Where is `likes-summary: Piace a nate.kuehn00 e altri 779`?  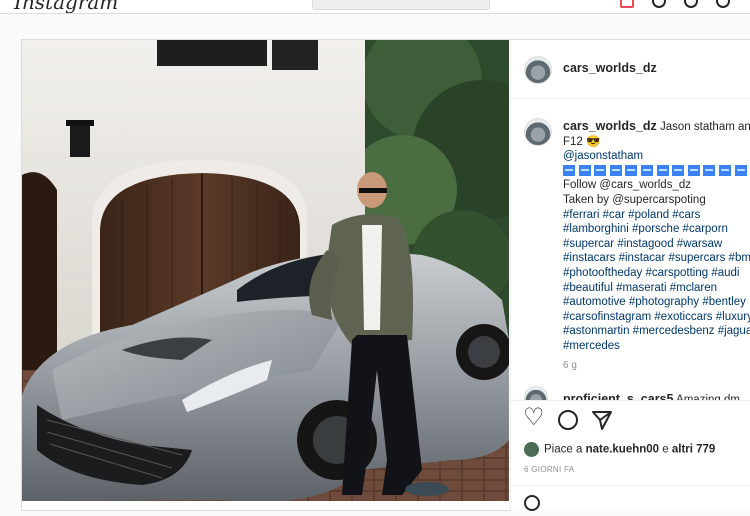
likes-summary: Piace a nate.kuehn00 e altri 779 is located at coordinates (619, 449).